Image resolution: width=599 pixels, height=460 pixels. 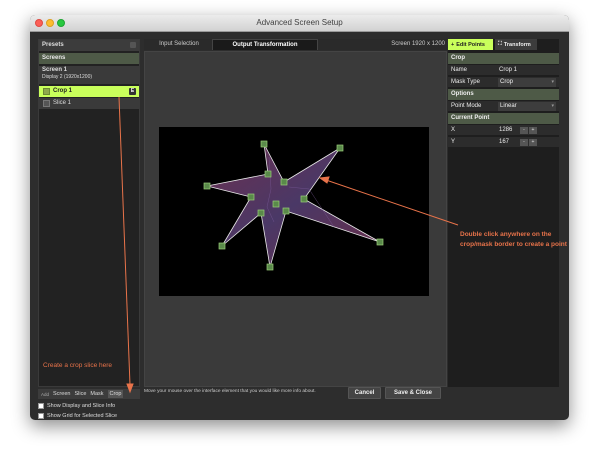 I want to click on current-point-section-header: Current Point, so click(x=503, y=118).